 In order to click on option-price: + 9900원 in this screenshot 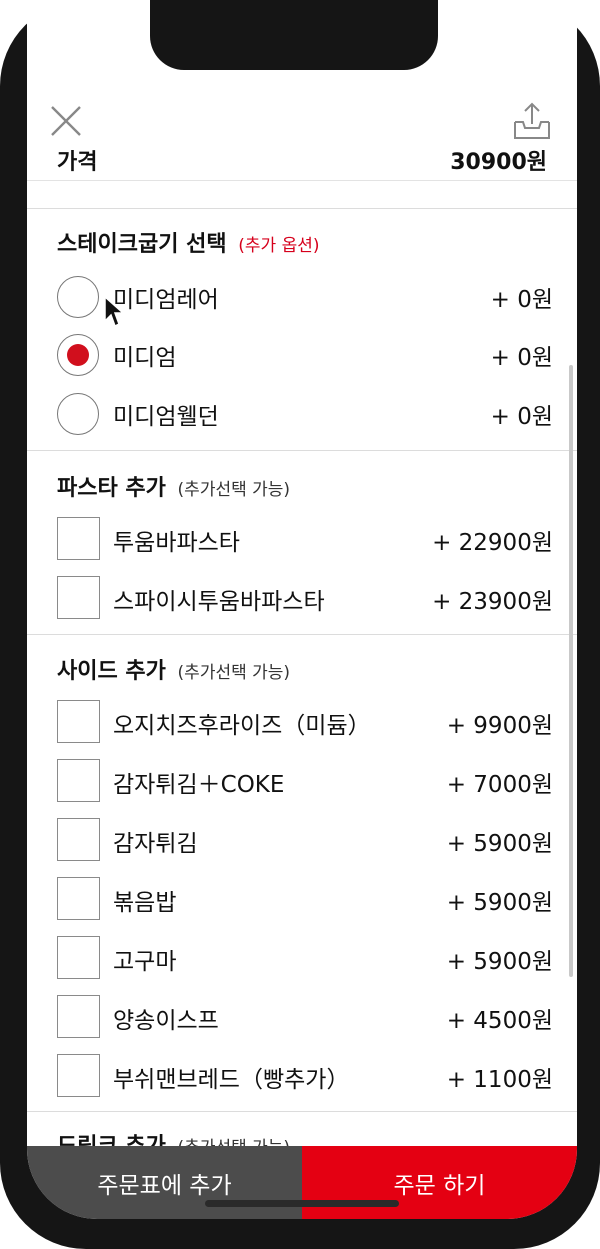, I will do `click(499, 726)`.